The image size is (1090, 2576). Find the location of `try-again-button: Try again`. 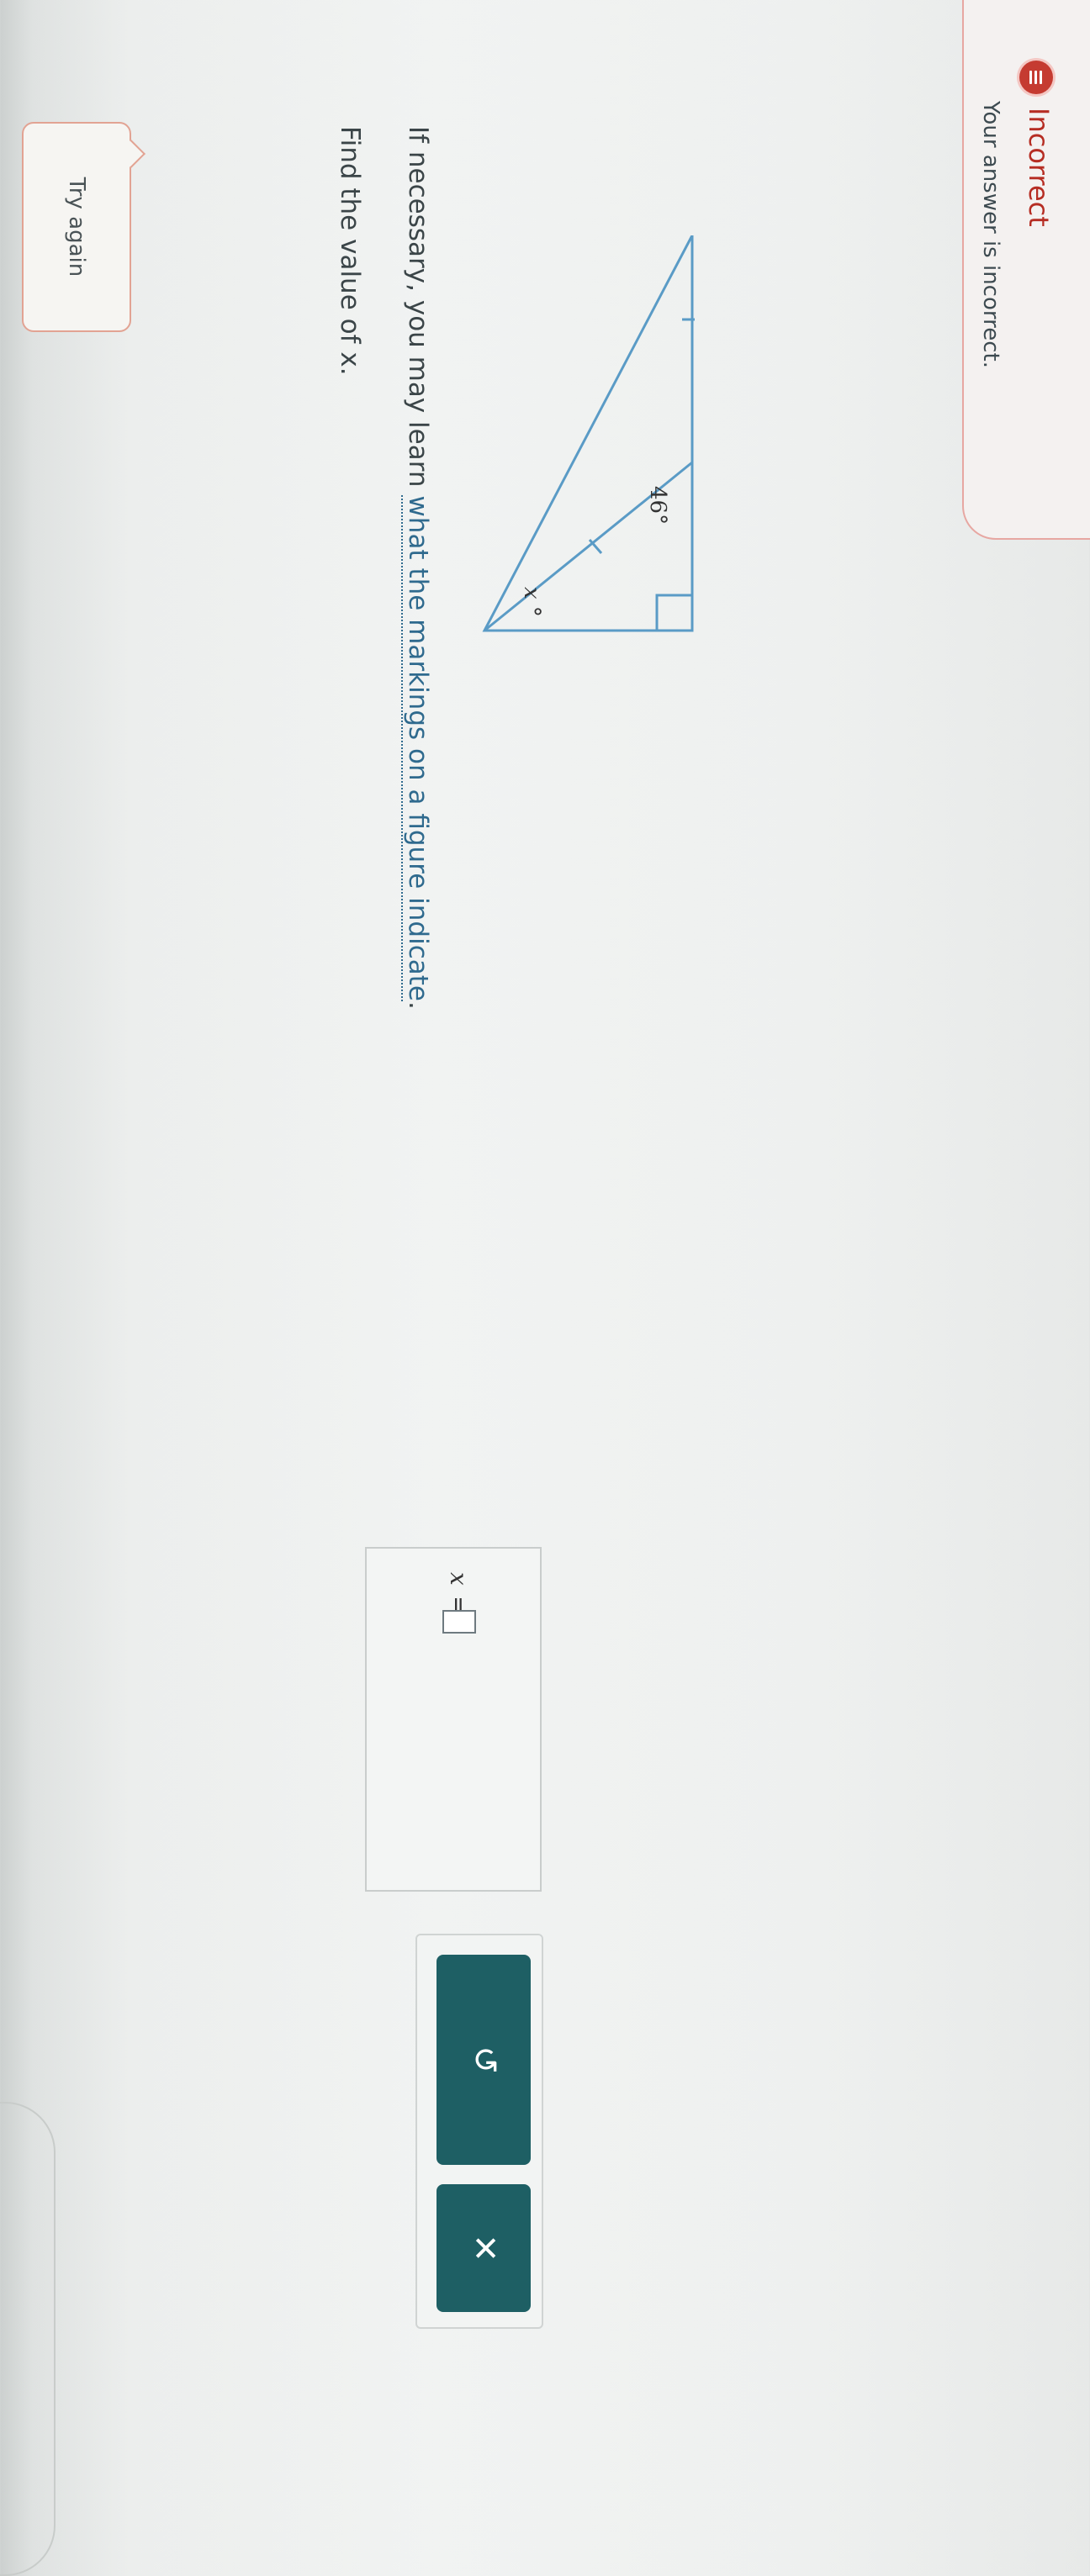

try-again-button: Try again is located at coordinates (84, 227).